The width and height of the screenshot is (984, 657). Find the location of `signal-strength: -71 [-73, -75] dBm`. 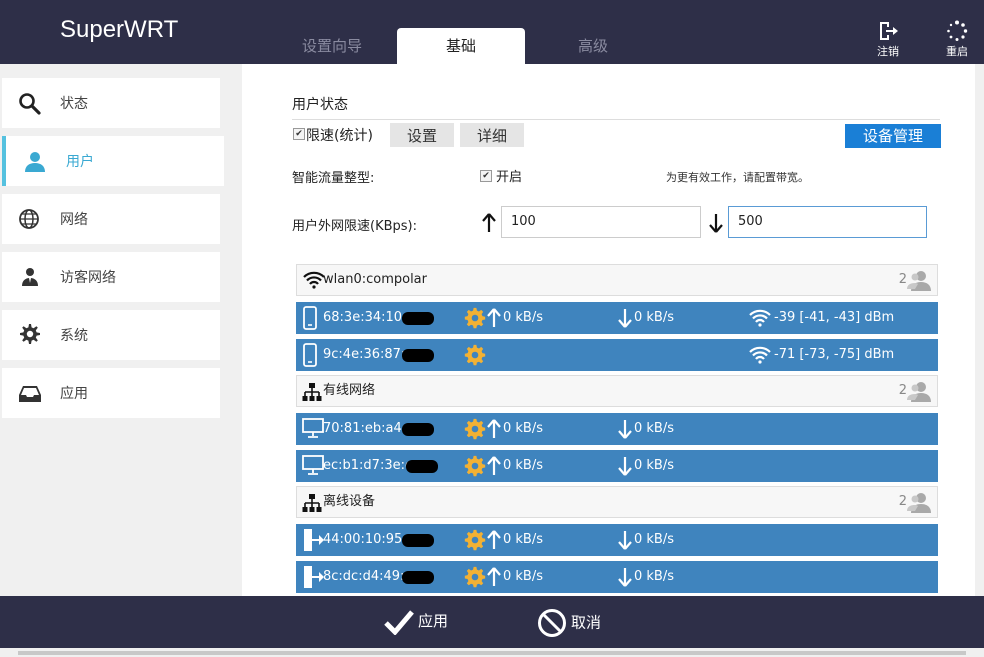

signal-strength: -71 [-73, -75] dBm is located at coordinates (821, 355).